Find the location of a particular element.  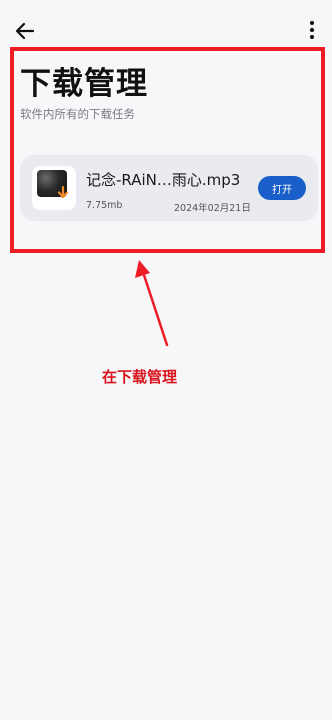

open-button: 打开 is located at coordinates (282, 188).